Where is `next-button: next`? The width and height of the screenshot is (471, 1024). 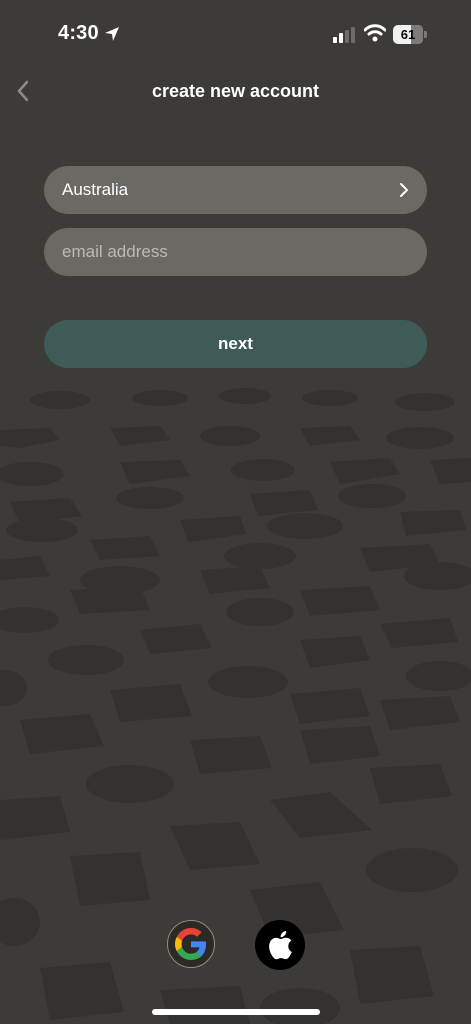
next-button: next is located at coordinates (235, 344).